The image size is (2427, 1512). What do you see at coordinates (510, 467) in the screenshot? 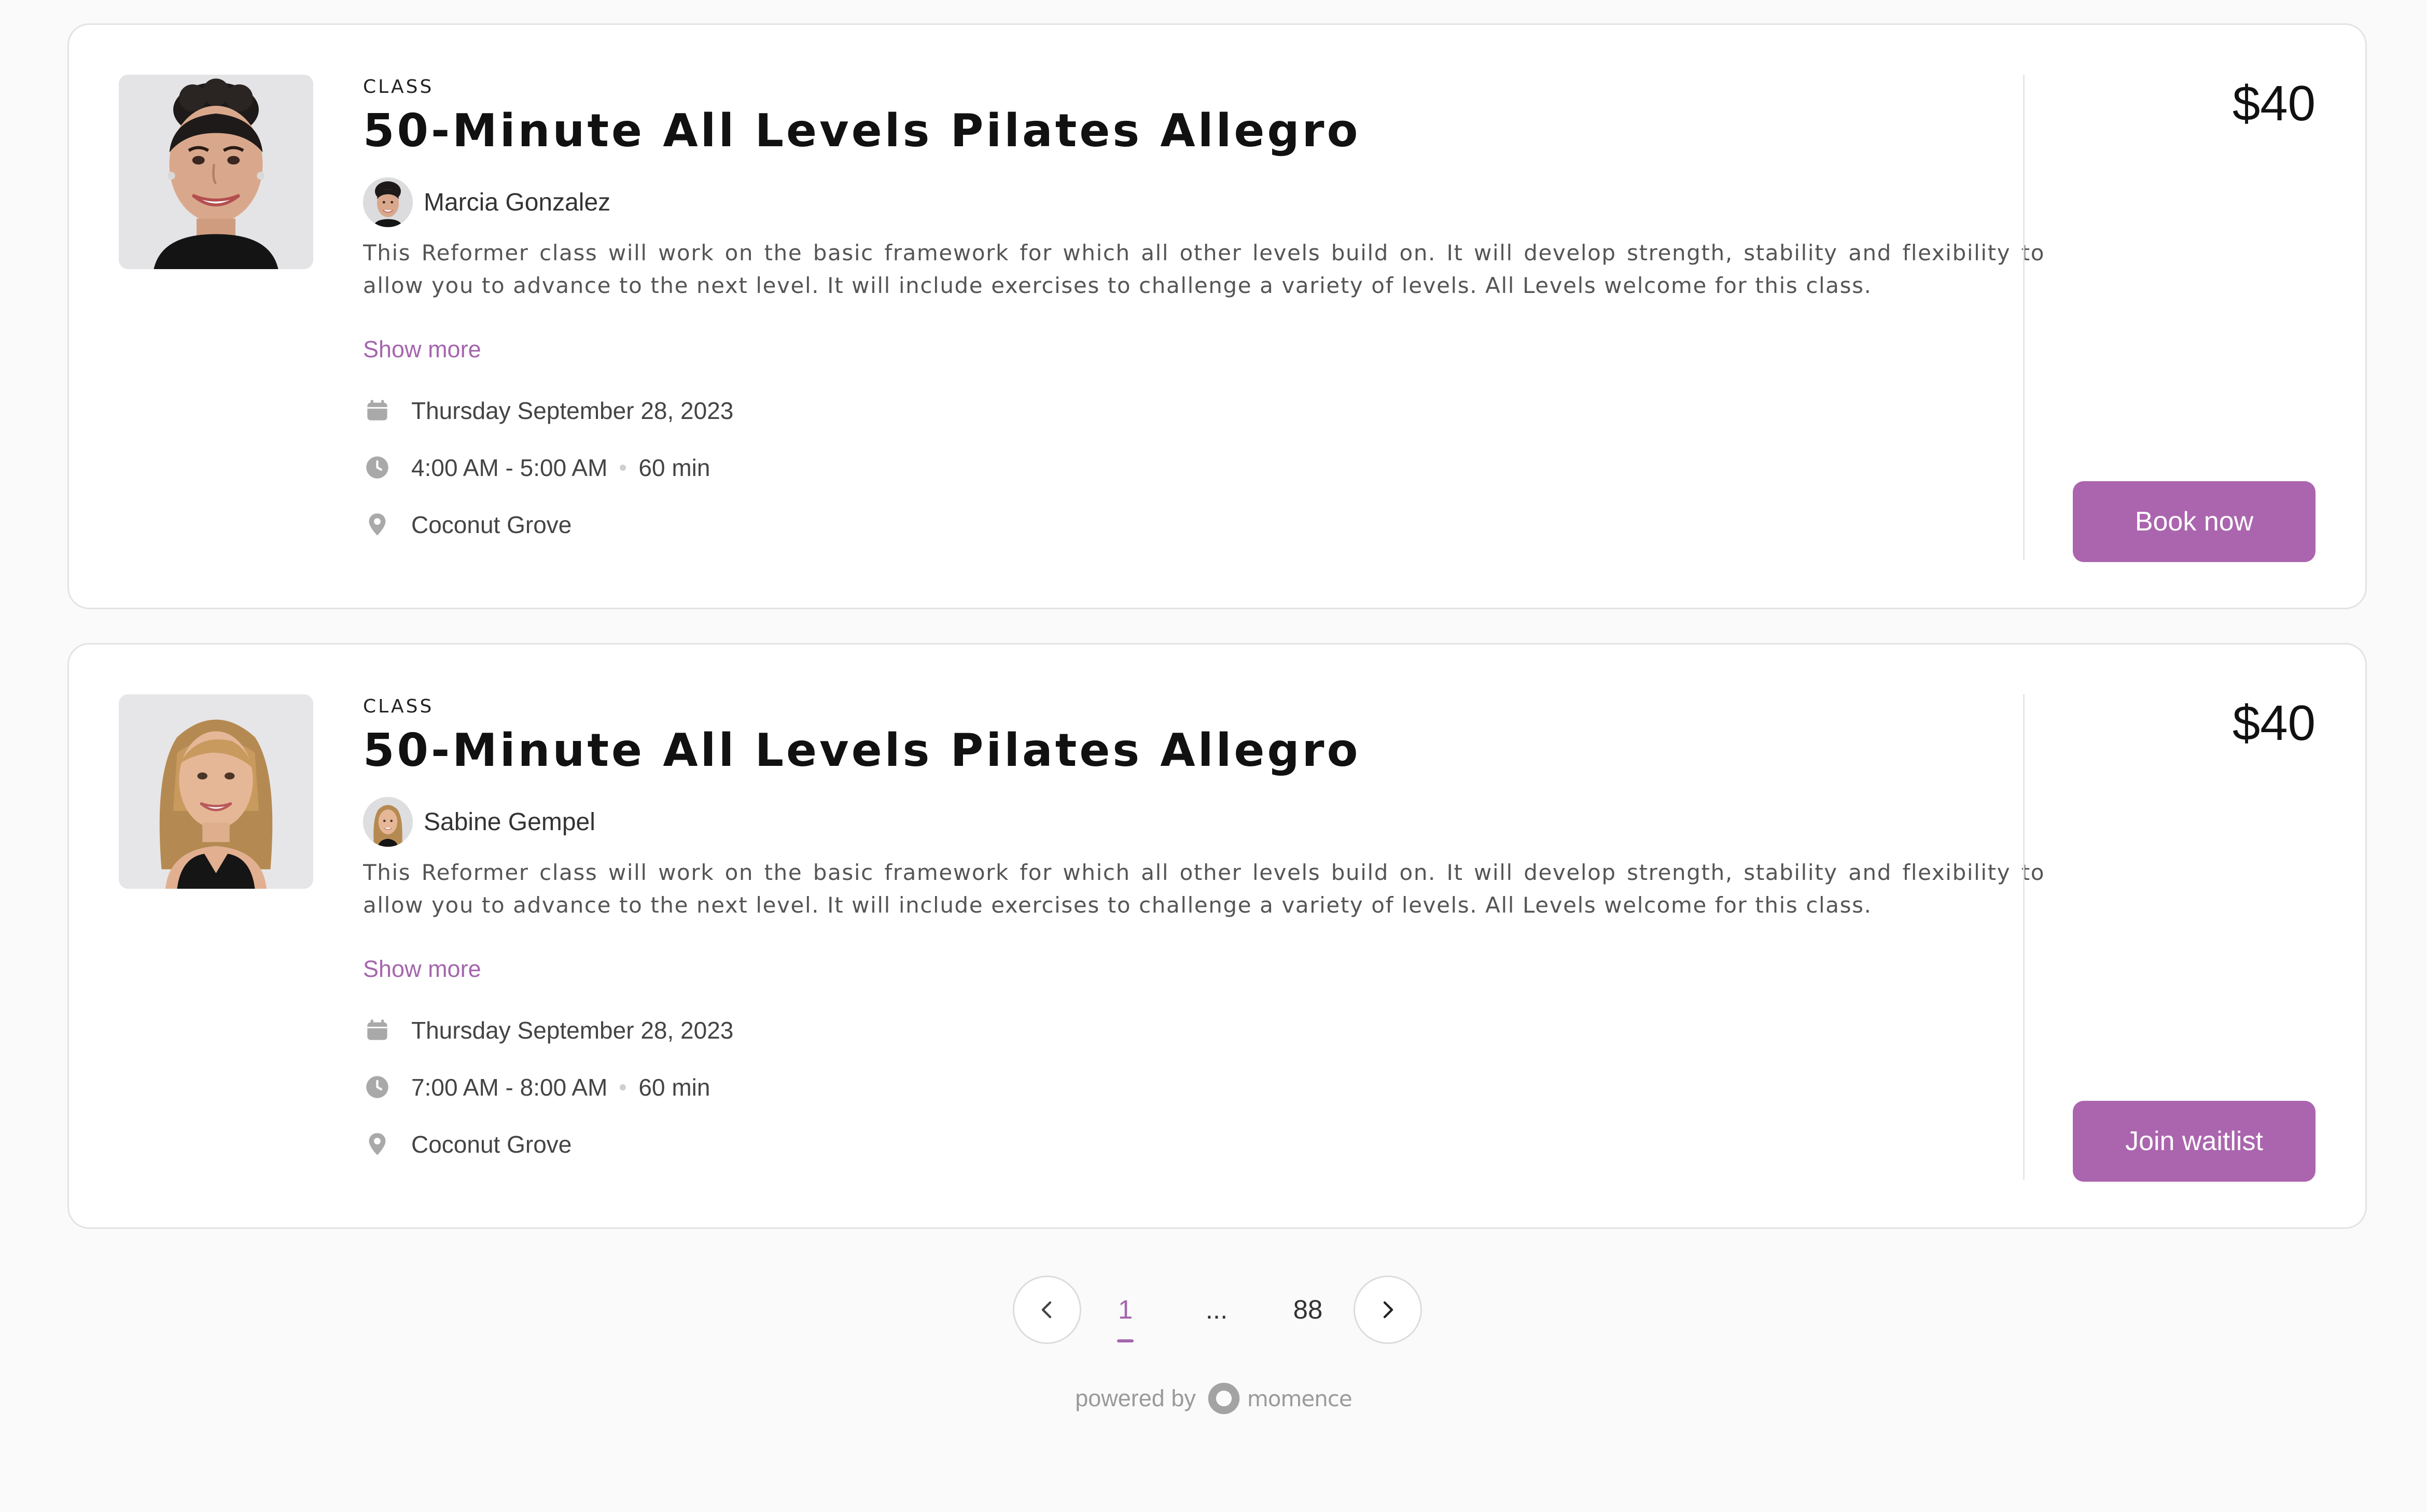
I see `class-time: 4:00 AM - 5:00 AM` at bounding box center [510, 467].